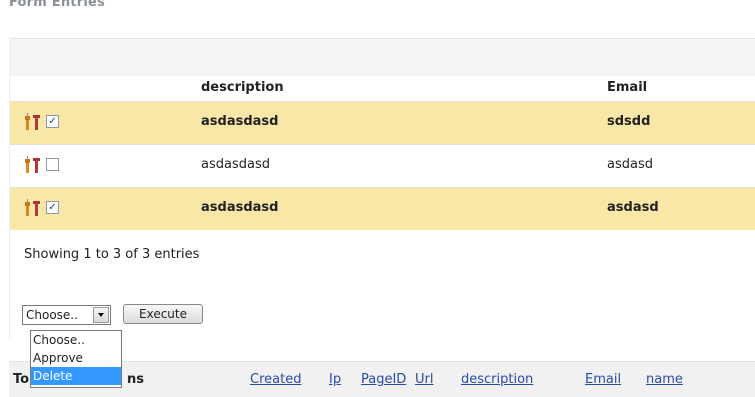  I want to click on cell-email: sdsdd, so click(629, 121).